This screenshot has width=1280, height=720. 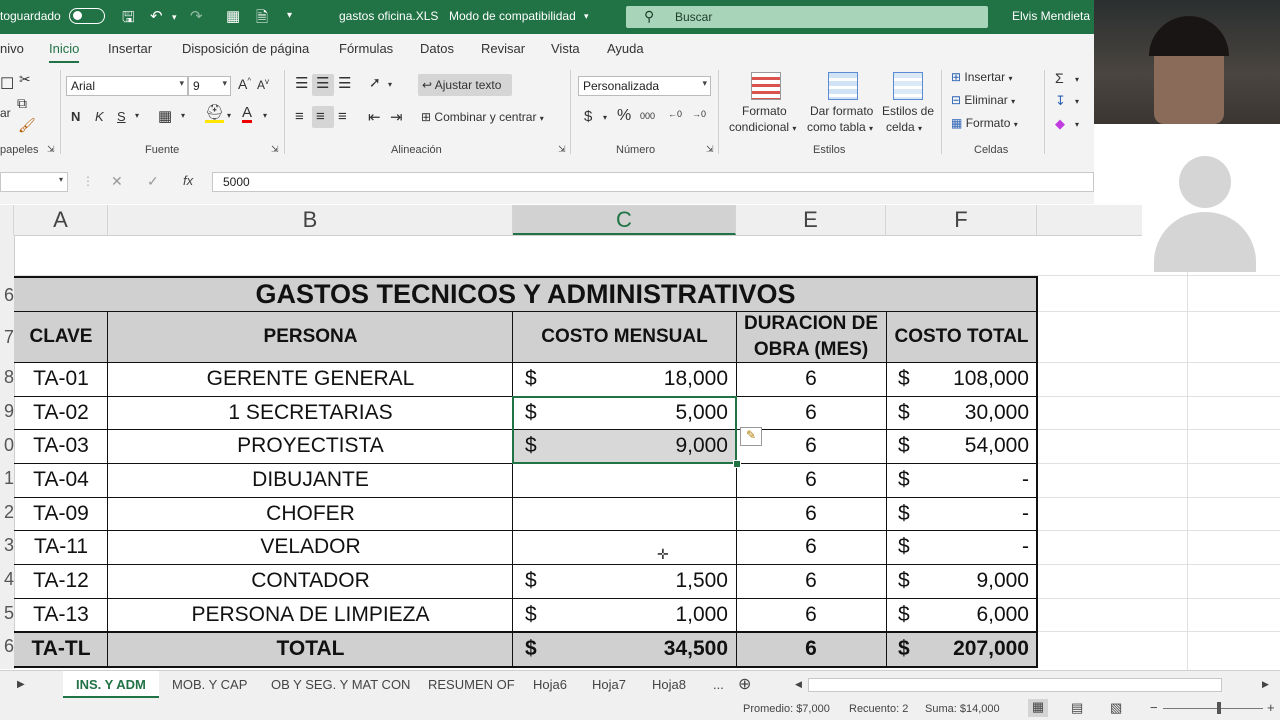 What do you see at coordinates (461, 85) in the screenshot?
I see `wrap-text-button: ↩ Ajustar texto` at bounding box center [461, 85].